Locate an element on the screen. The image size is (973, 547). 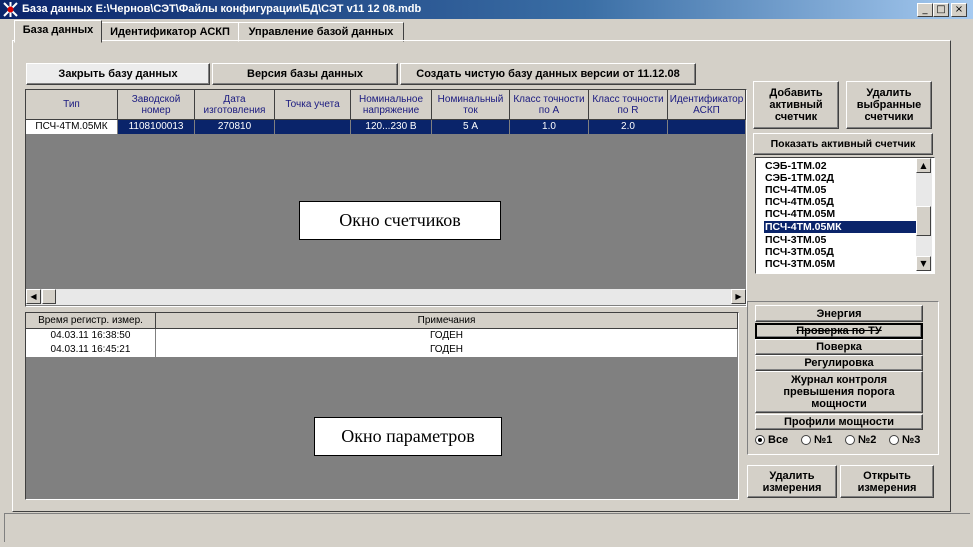
radio-1: №1 is located at coordinates (816, 440).